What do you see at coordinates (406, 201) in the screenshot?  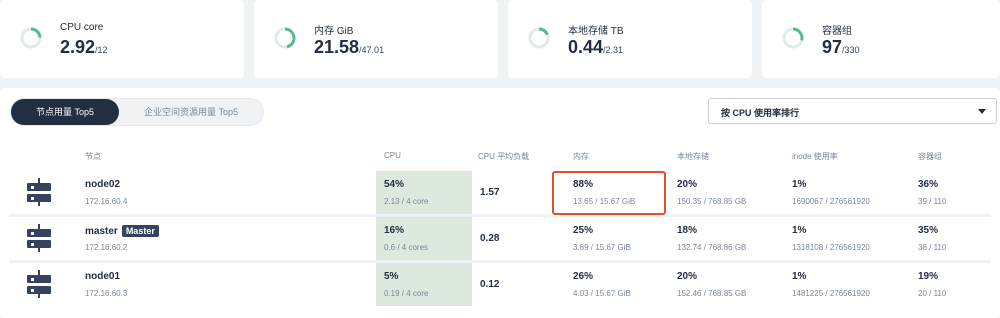 I see `cpu-detail: 2.13 / 4 core` at bounding box center [406, 201].